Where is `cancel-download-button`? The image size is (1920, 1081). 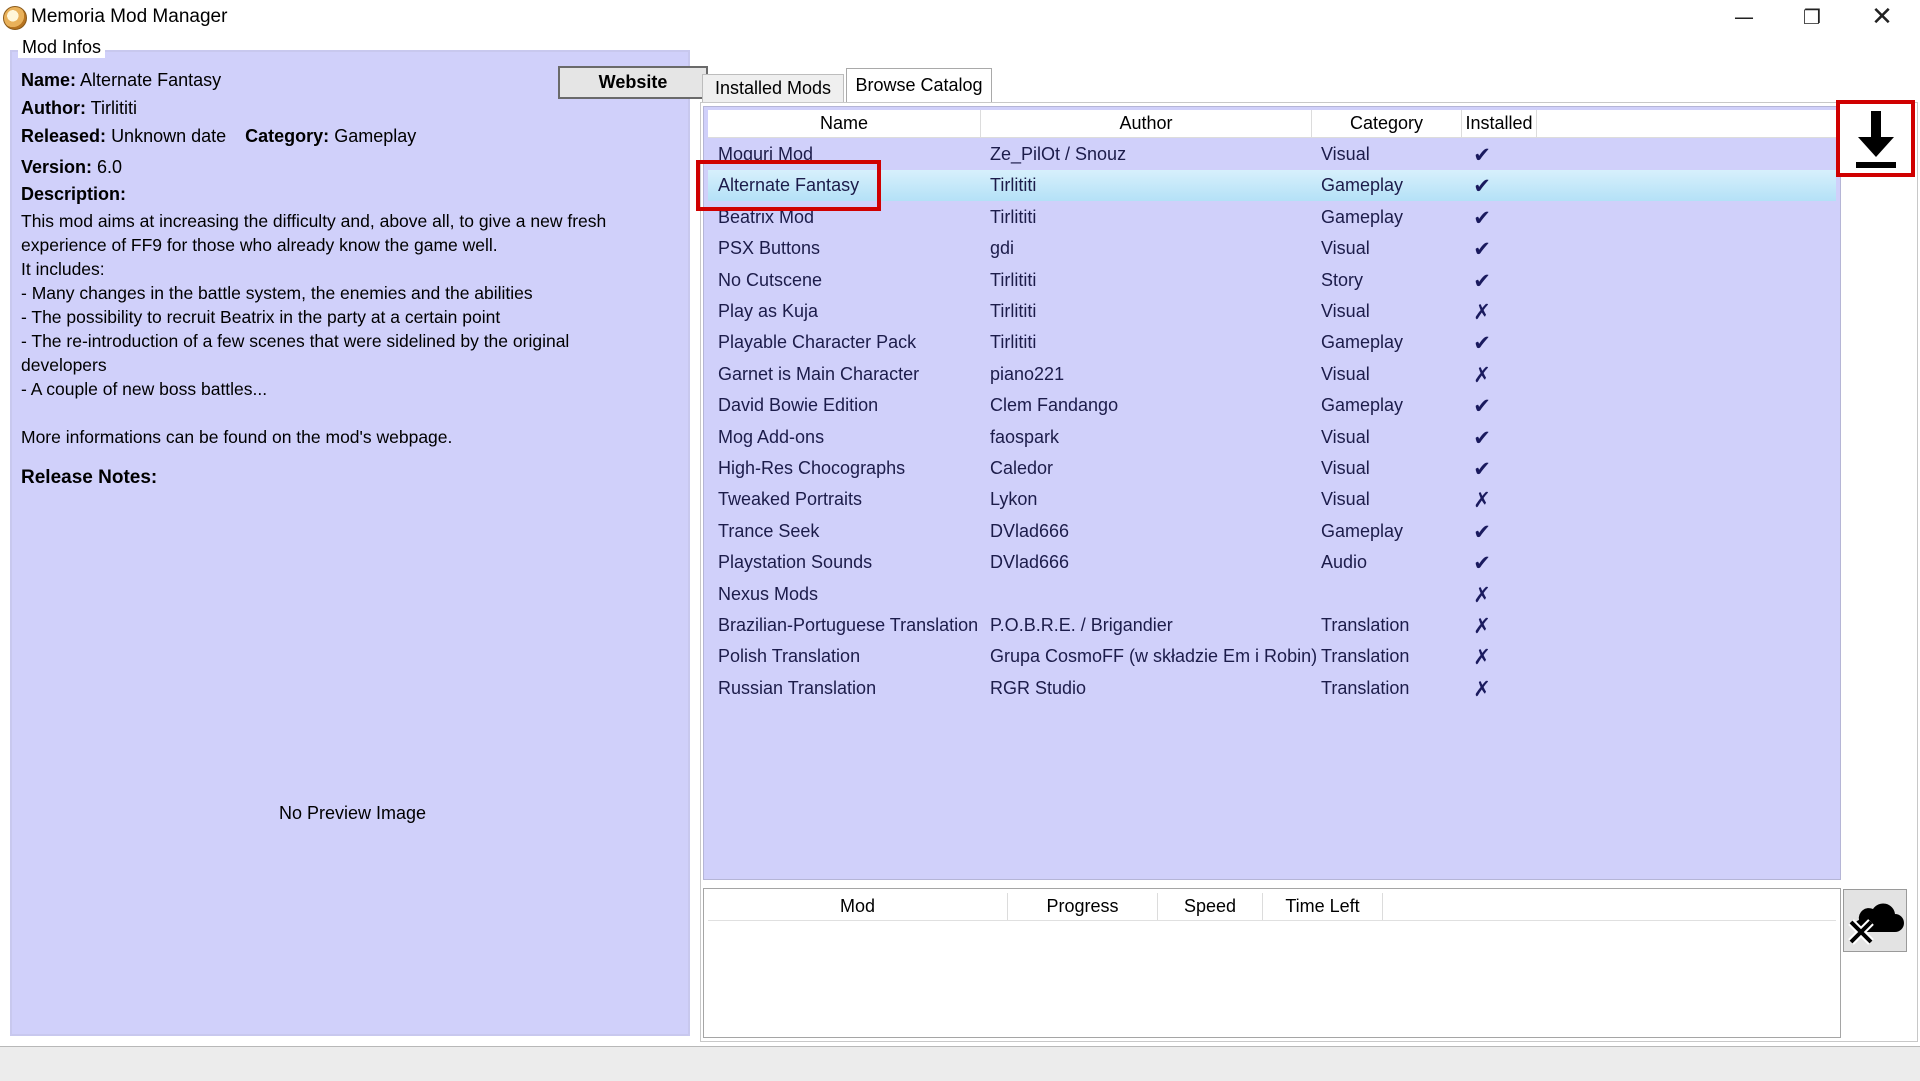
cancel-download-button is located at coordinates (1875, 920).